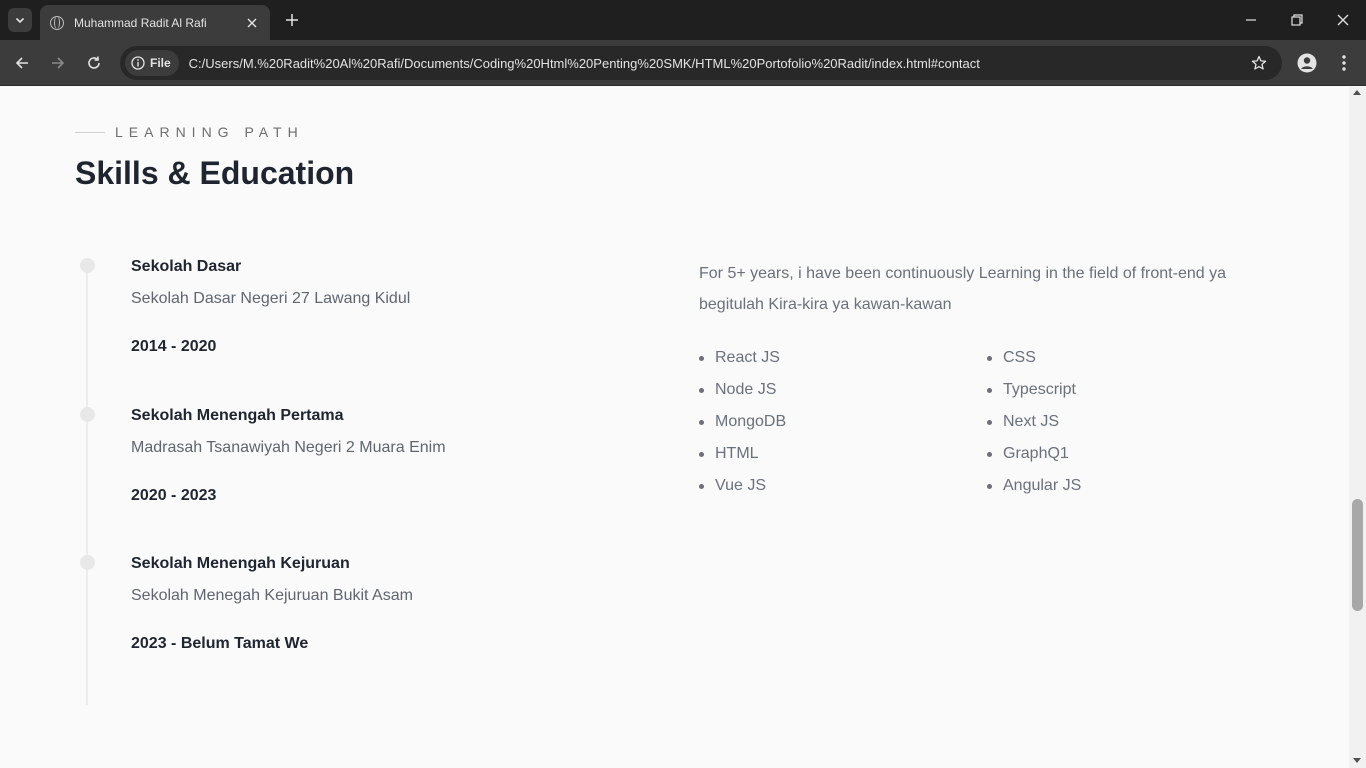  I want to click on vertical-scrollbar, so click(1357, 427).